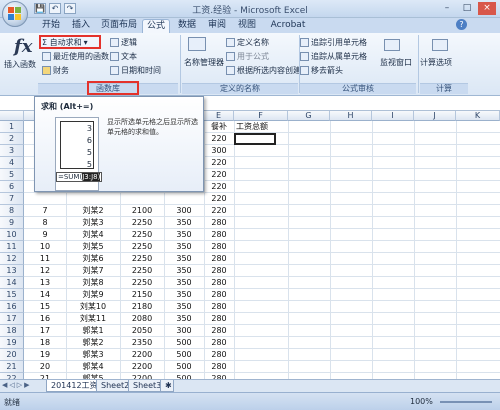 The image size is (500, 410). I want to click on column-header-f: F, so click(261, 116).